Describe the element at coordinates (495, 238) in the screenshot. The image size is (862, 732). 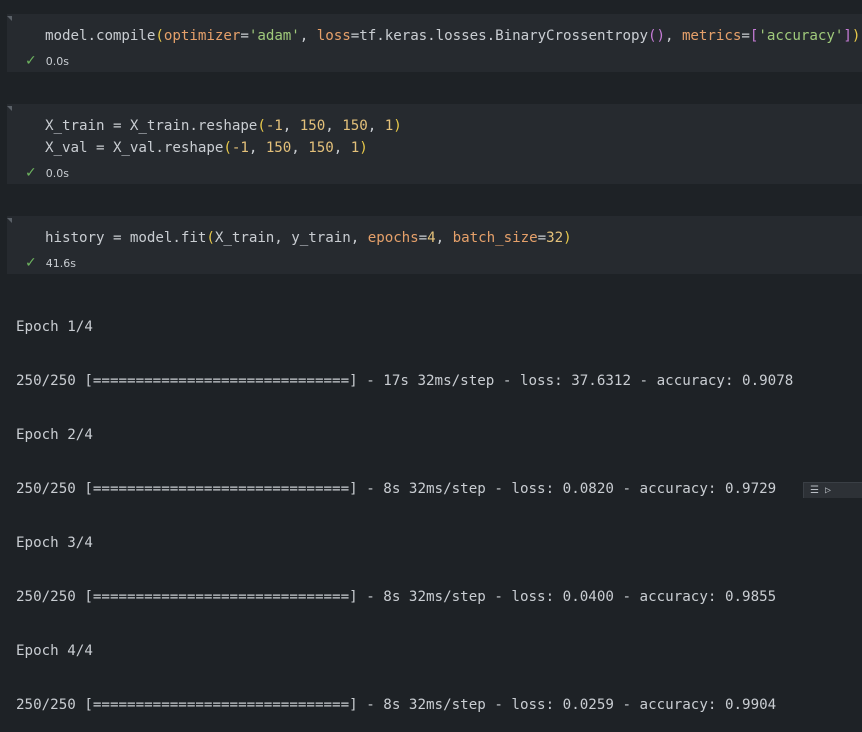
I see `code-token: batch_size` at that location.